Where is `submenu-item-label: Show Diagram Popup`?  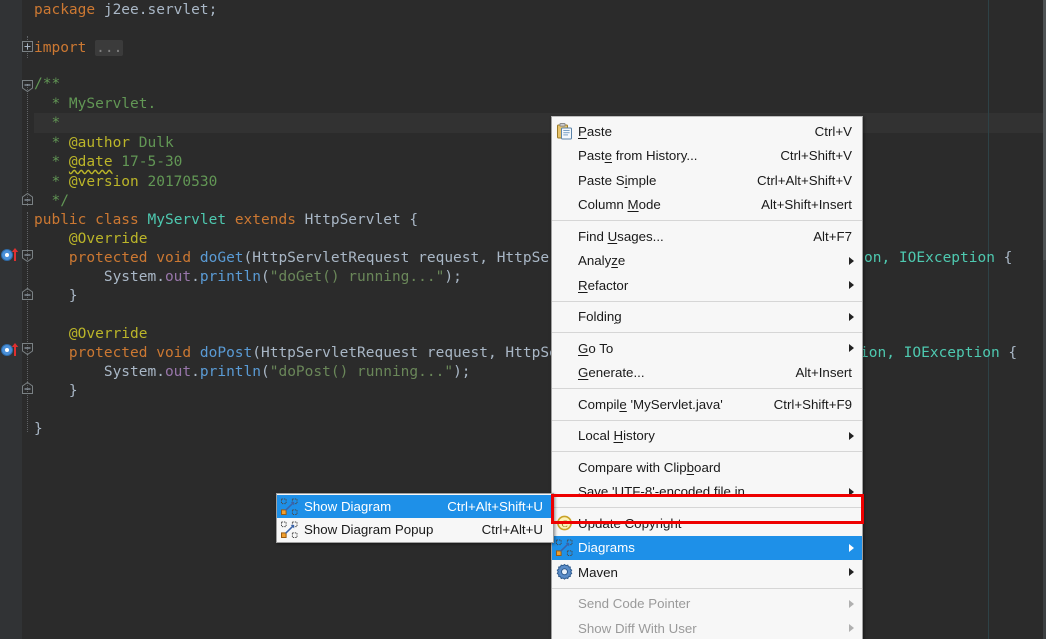
submenu-item-label: Show Diagram Popup is located at coordinates (369, 529).